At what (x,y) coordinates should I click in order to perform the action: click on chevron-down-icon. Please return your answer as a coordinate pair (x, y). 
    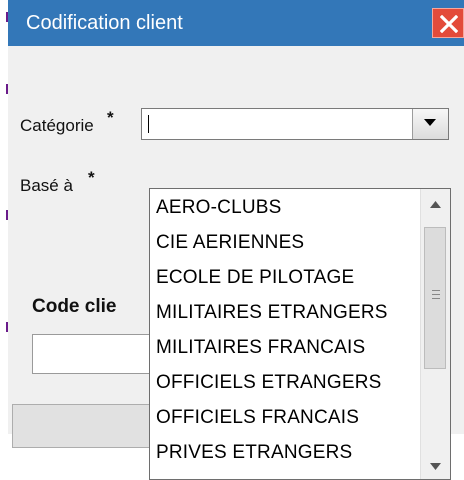
    Looking at the image, I should click on (430, 122).